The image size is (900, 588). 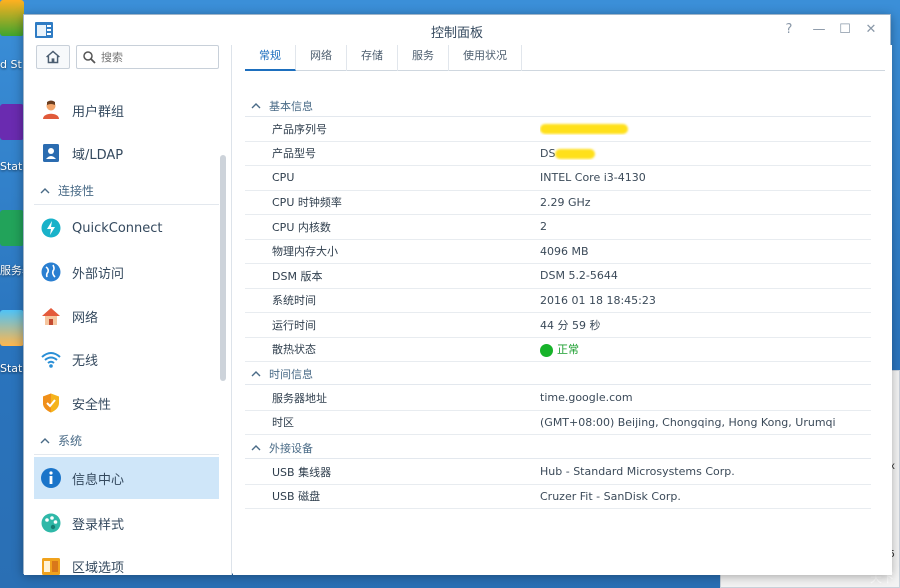 I want to click on info-row: 产品序列号, so click(x=558, y=129).